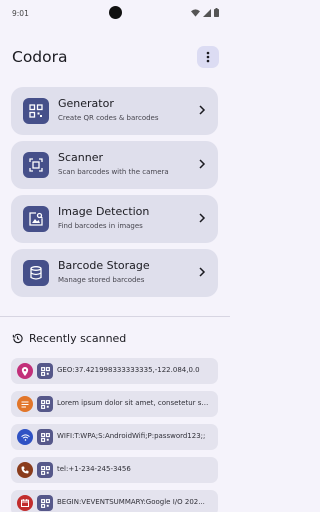 Image resolution: width=320 pixels, height=512 pixels. Describe the element at coordinates (115, 58) in the screenshot. I see `app-bar: Codora` at that location.